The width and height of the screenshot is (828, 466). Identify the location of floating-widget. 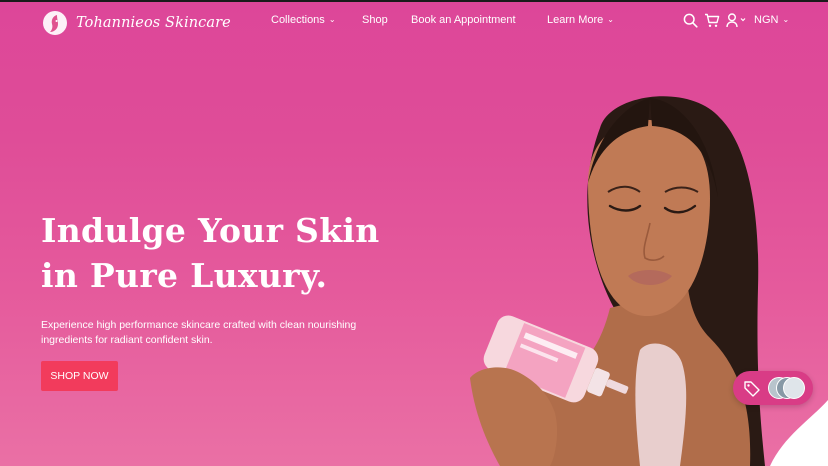
(773, 388).